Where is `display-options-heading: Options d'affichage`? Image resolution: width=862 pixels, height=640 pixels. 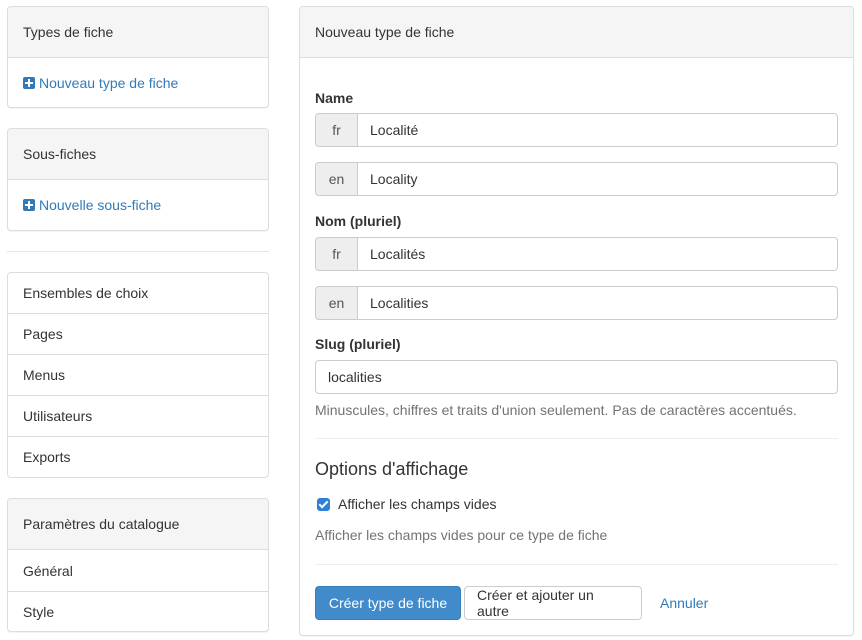 display-options-heading: Options d'affichage is located at coordinates (392, 469).